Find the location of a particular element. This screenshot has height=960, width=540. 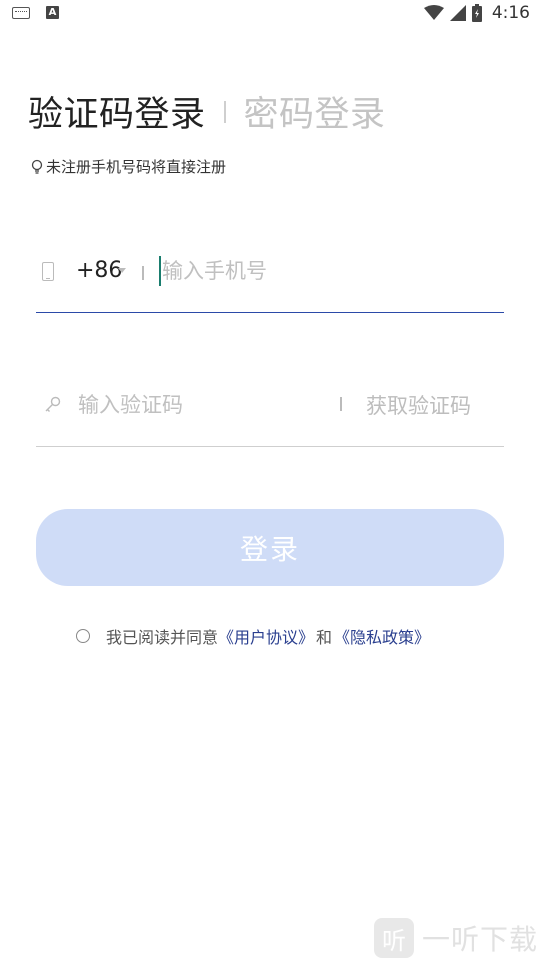

country-code-selector: +86 is located at coordinates (99, 270).